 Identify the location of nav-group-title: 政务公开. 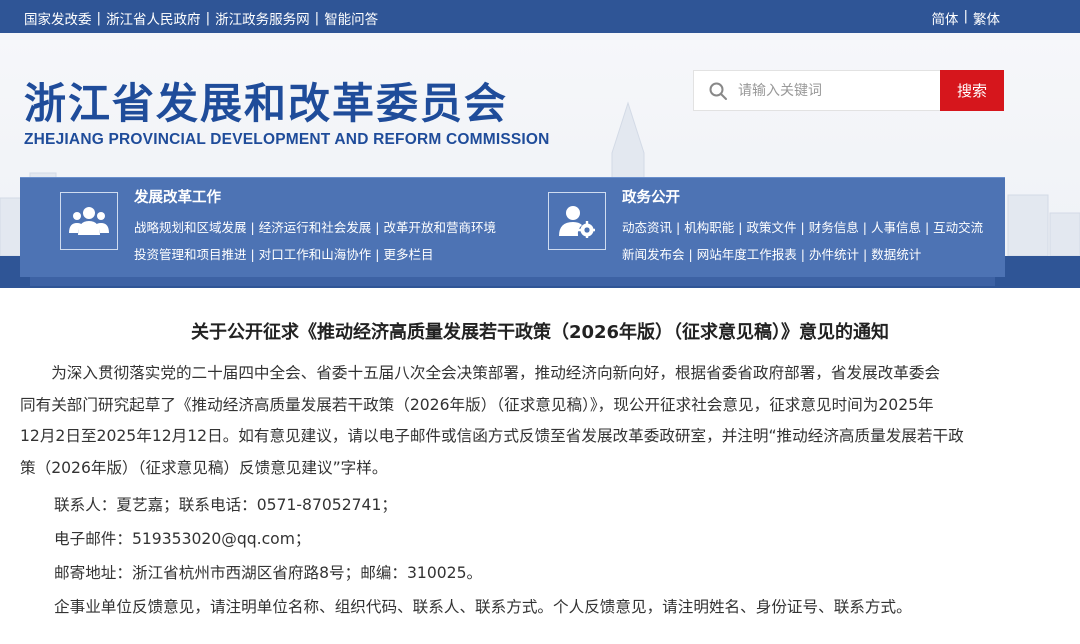
(651, 196).